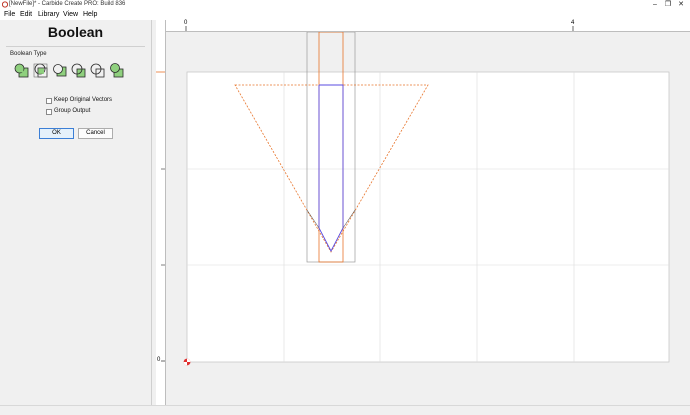  I want to click on left-ruler-label-0: 0, so click(159, 360).